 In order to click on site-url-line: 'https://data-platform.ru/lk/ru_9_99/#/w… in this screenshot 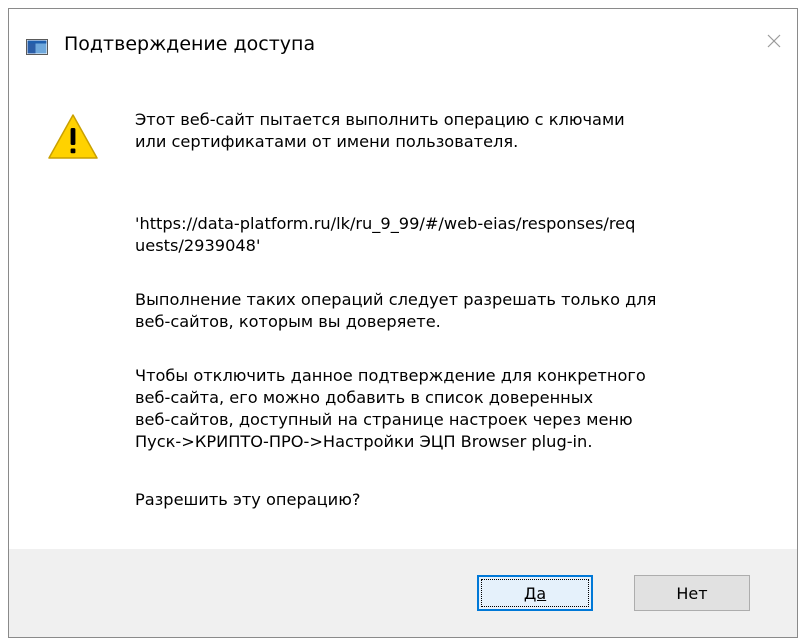, I will do `click(385, 223)`.